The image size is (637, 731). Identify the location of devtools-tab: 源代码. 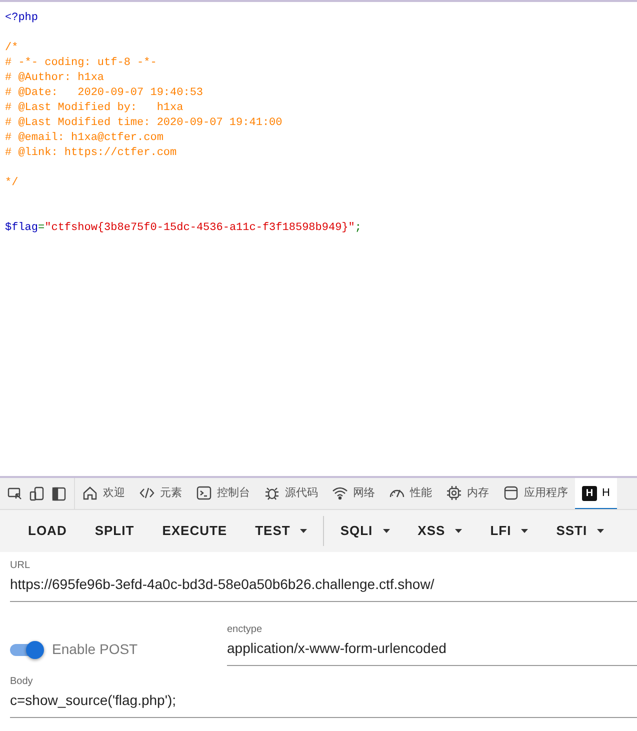
(291, 493).